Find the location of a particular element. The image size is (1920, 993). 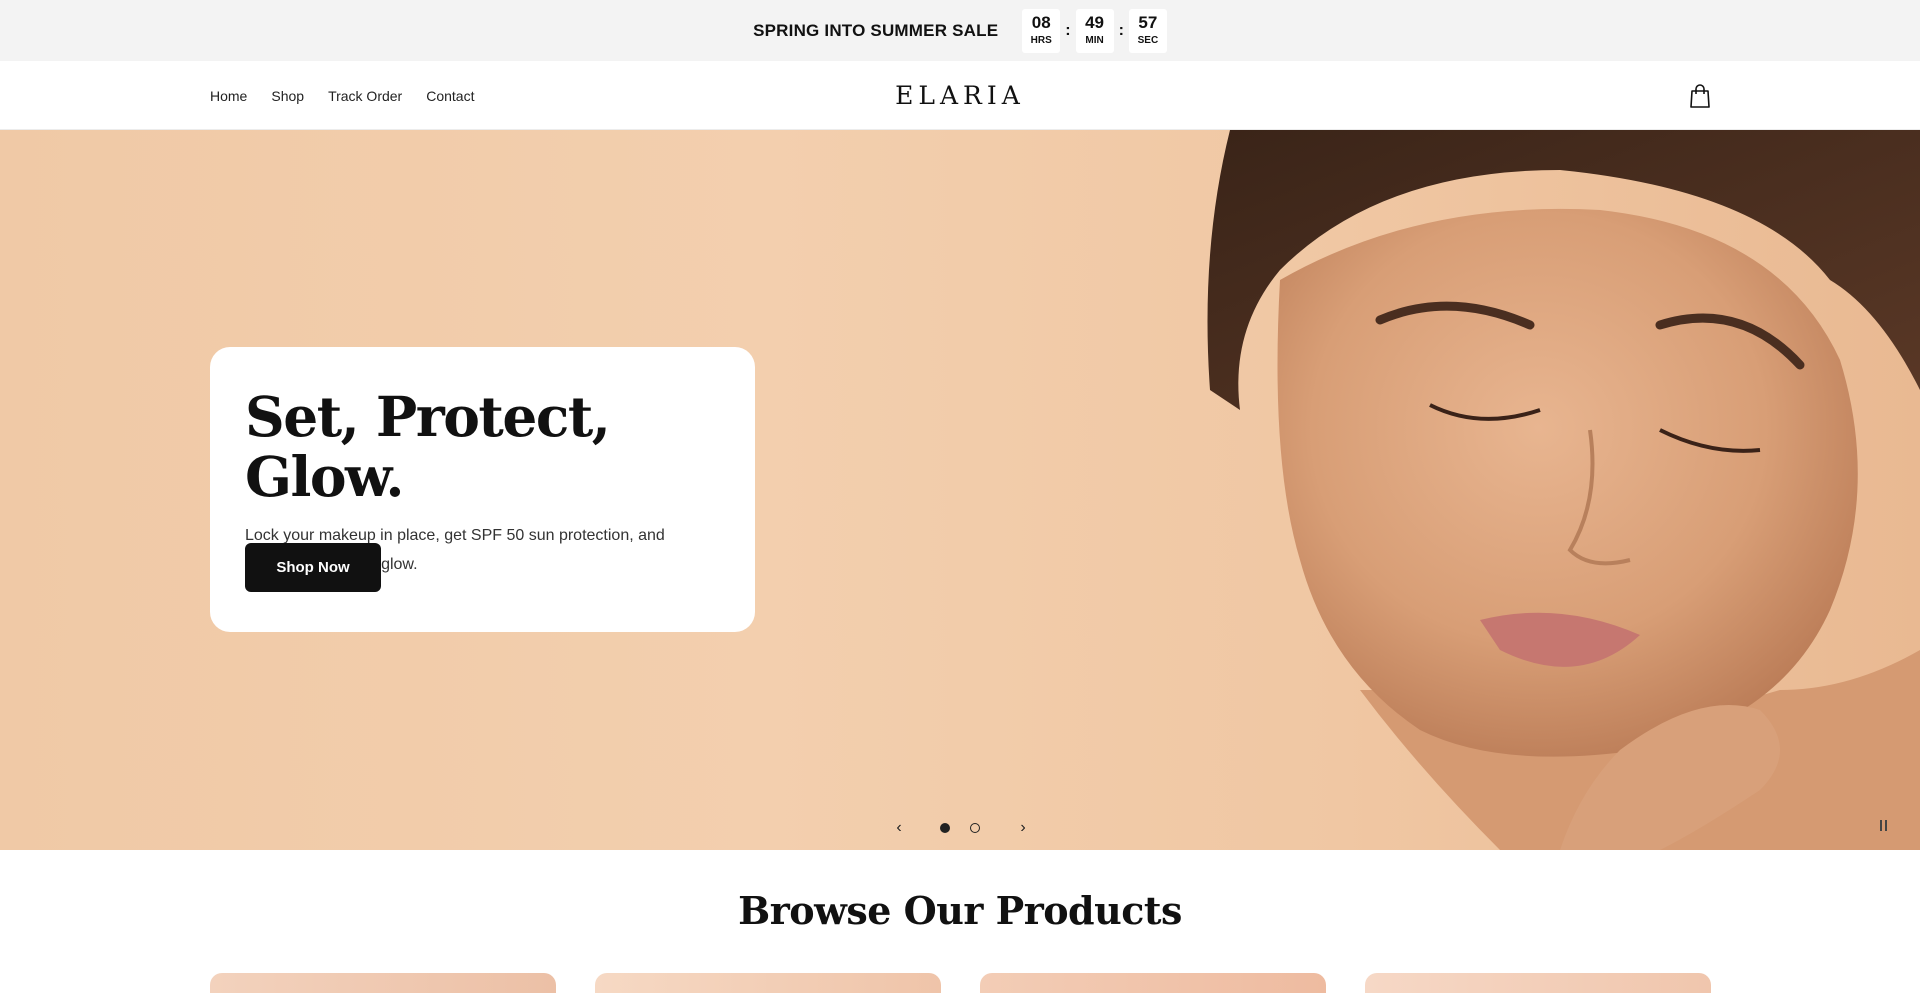

chevron-left-icon: ‹ is located at coordinates (899, 828).